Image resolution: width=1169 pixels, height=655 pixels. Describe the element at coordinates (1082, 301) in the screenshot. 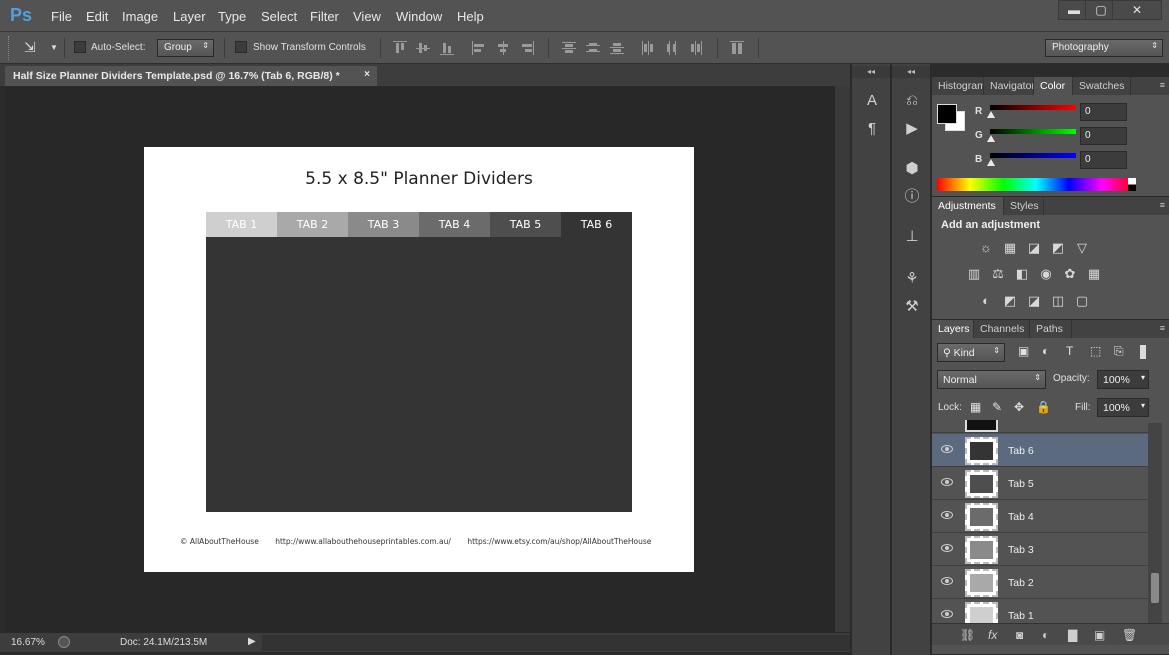

I see `gradient-map-icon: ▢` at that location.